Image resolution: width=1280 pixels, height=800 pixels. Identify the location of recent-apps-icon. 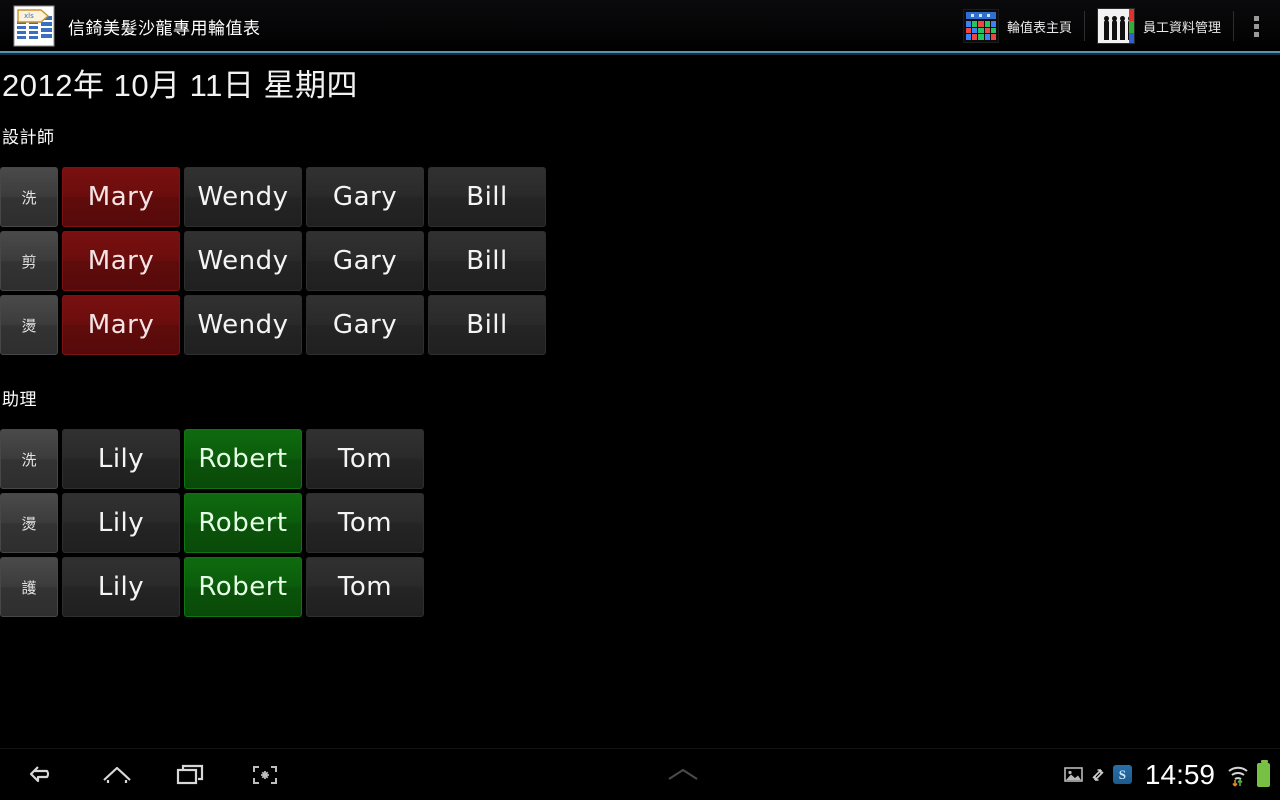
(190, 774).